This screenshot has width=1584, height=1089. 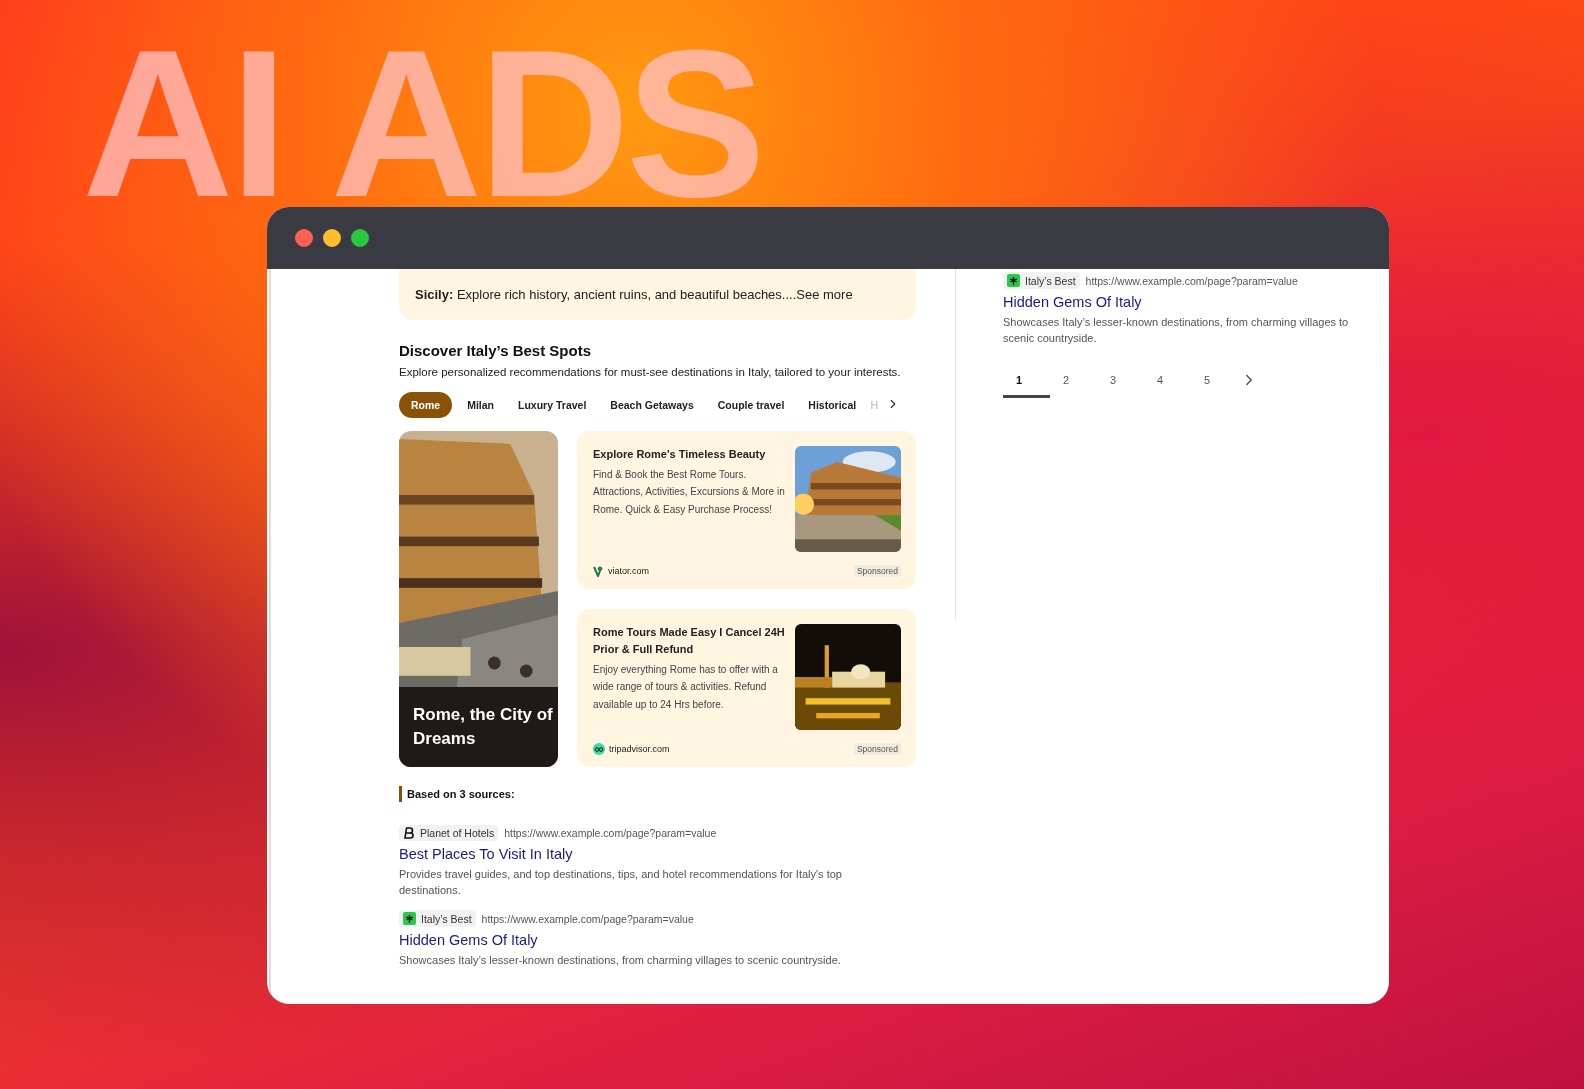 I want to click on page-button: 1, so click(x=1026, y=381).